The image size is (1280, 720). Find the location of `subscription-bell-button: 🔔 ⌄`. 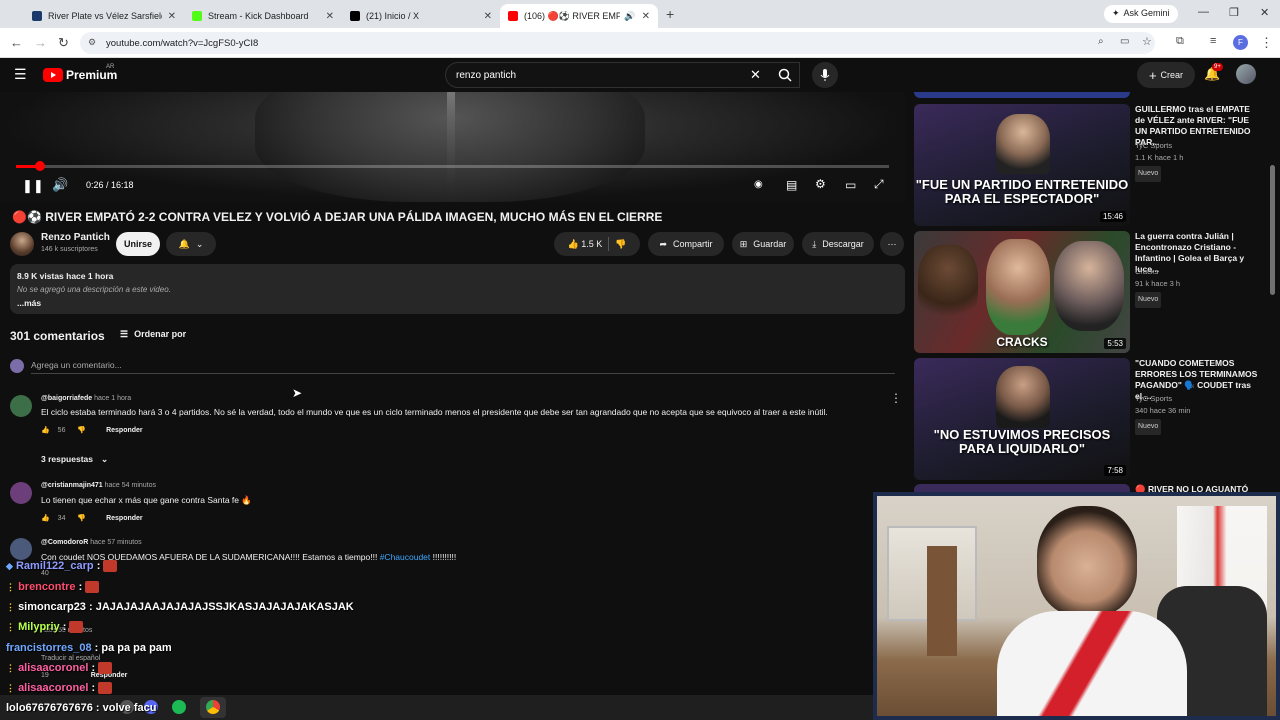

subscription-bell-button: 🔔 ⌄ is located at coordinates (191, 244).